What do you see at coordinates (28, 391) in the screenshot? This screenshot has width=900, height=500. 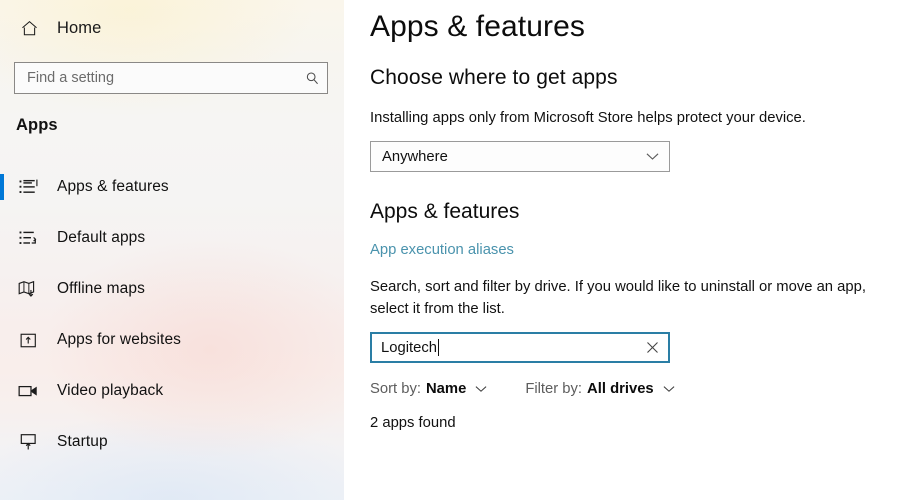 I see `video-camera-icon` at bounding box center [28, 391].